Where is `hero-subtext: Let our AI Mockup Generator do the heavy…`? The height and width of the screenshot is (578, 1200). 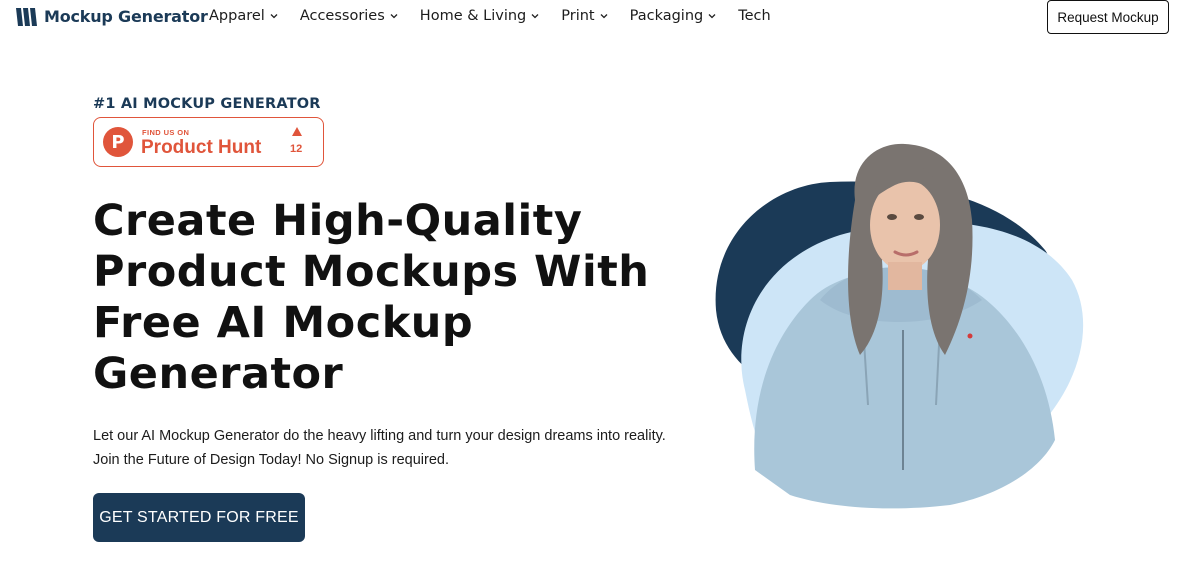
hero-subtext: Let our AI Mockup Generator do the heavy… is located at coordinates (393, 448).